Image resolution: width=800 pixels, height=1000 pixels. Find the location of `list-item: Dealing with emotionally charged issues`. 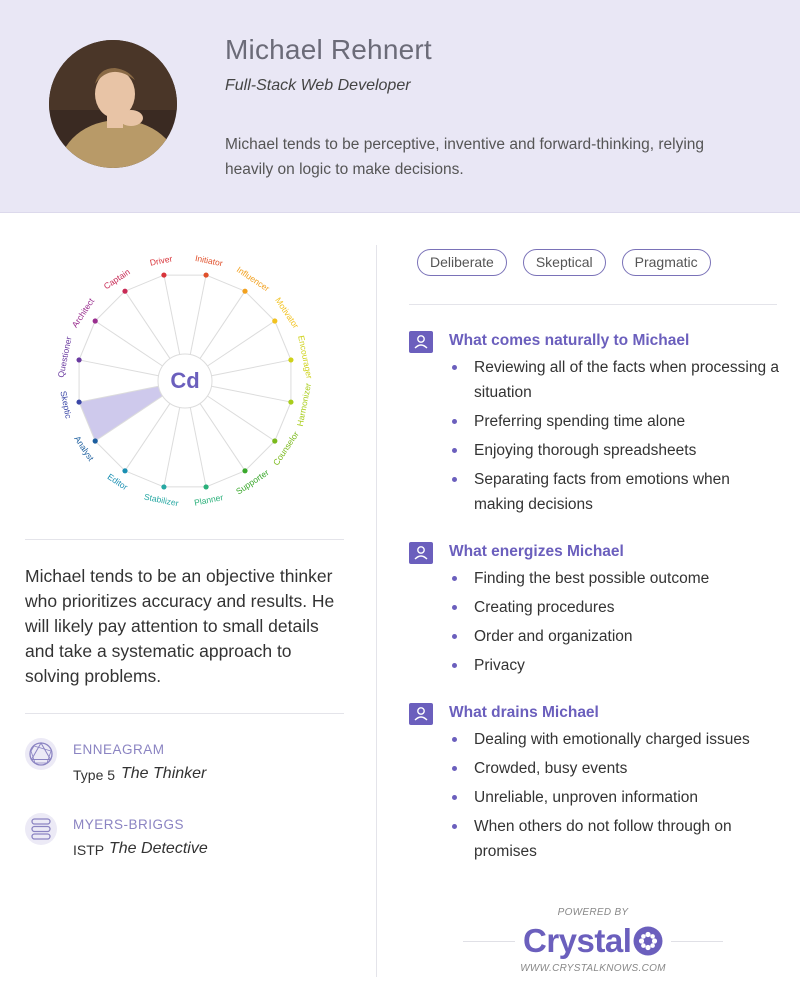

list-item: Dealing with emotionally charged issues is located at coordinates (614, 739).